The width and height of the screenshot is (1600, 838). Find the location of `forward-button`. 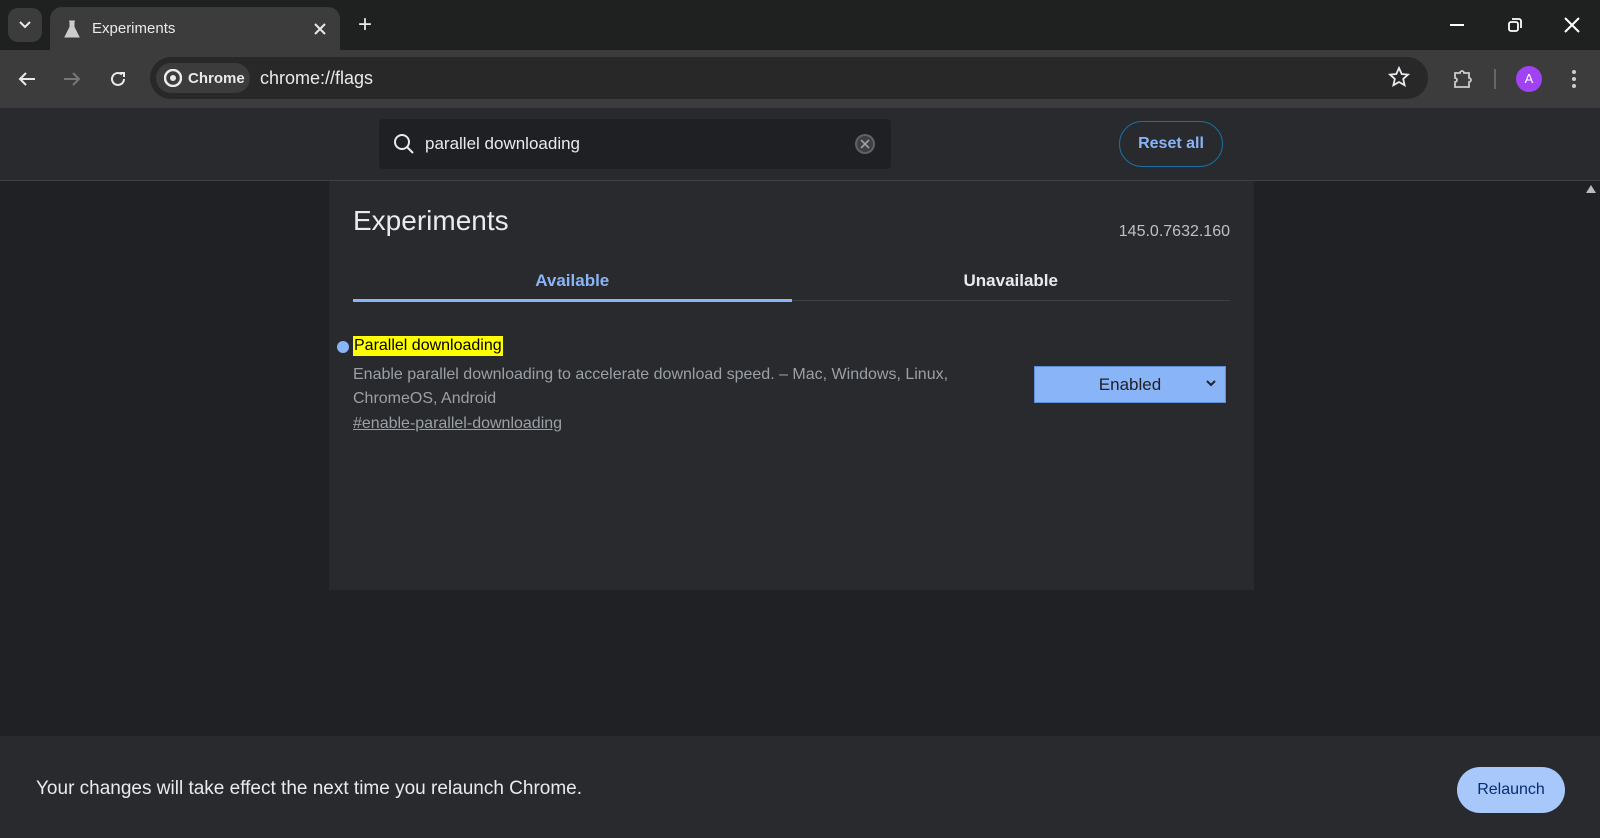

forward-button is located at coordinates (72, 79).